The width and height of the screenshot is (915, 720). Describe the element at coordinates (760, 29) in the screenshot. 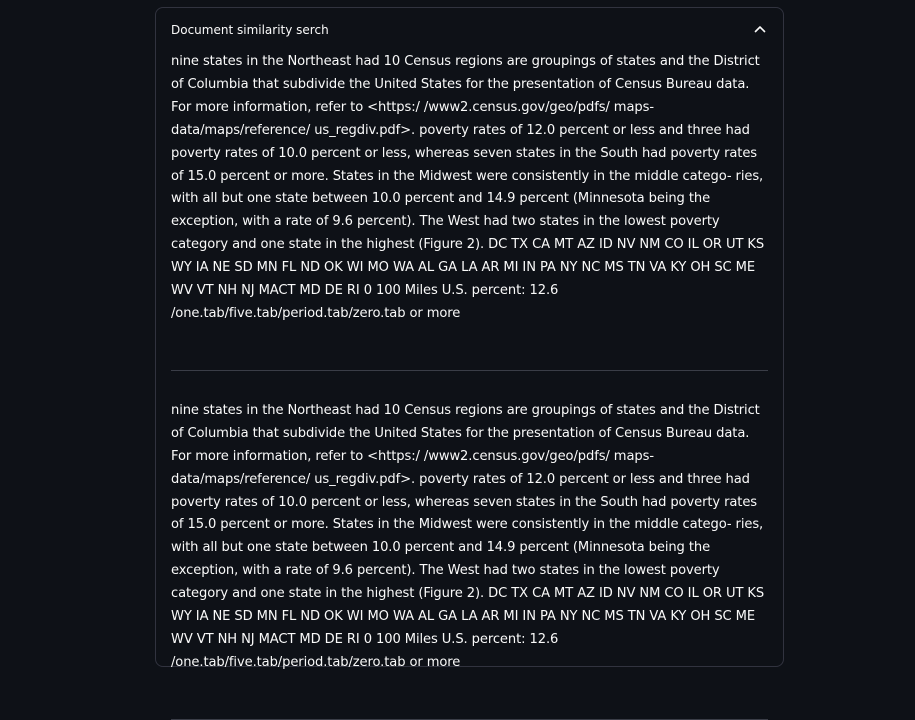

I see `chevron-up-icon` at that location.